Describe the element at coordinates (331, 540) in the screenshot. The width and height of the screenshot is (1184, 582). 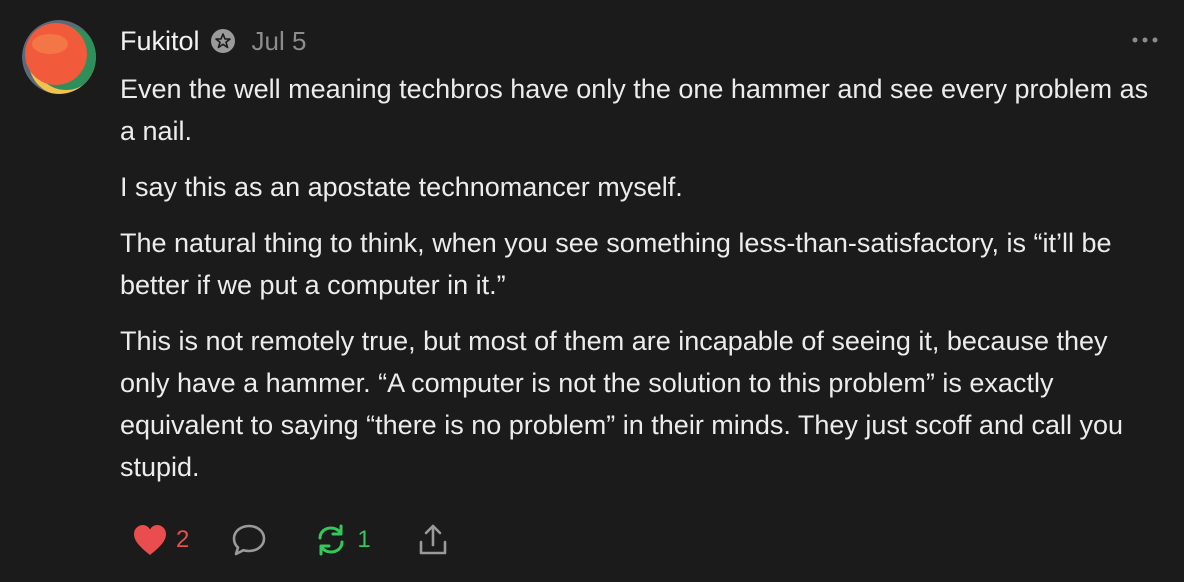
I see `repost-icon` at that location.